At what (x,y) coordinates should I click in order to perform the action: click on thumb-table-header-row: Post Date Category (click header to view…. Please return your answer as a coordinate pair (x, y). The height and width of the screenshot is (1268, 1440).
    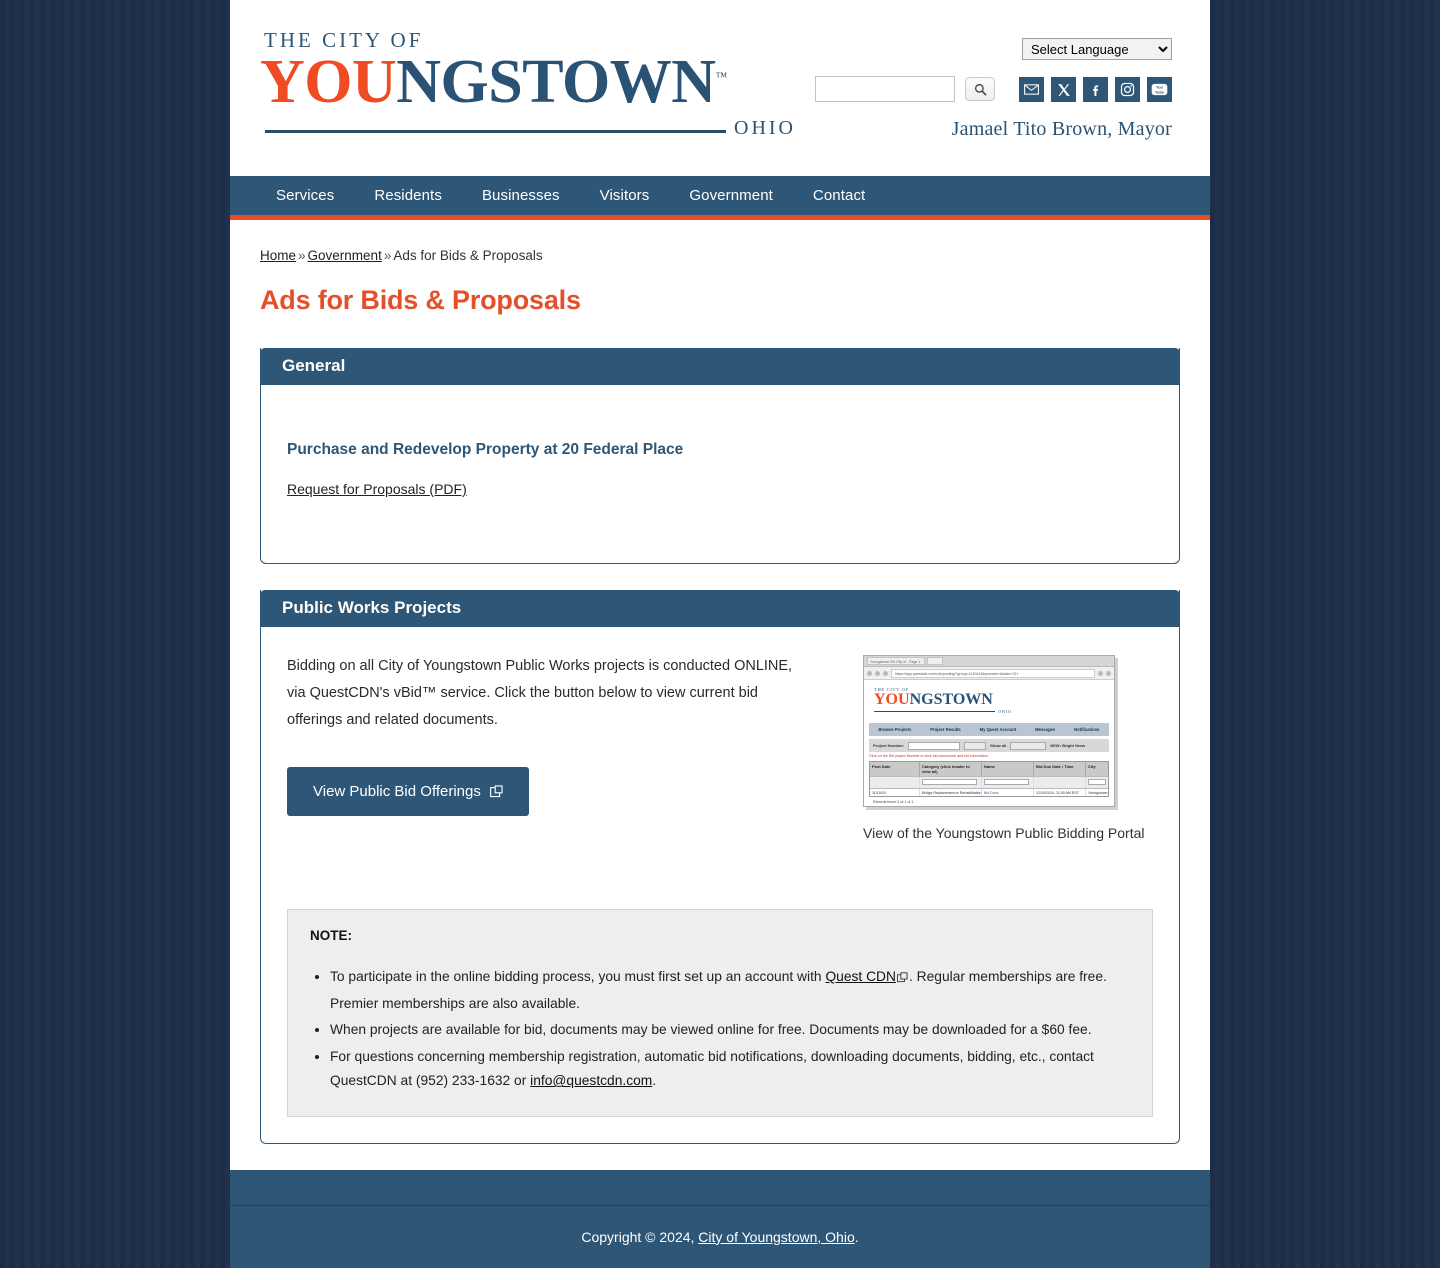
    Looking at the image, I should click on (989, 769).